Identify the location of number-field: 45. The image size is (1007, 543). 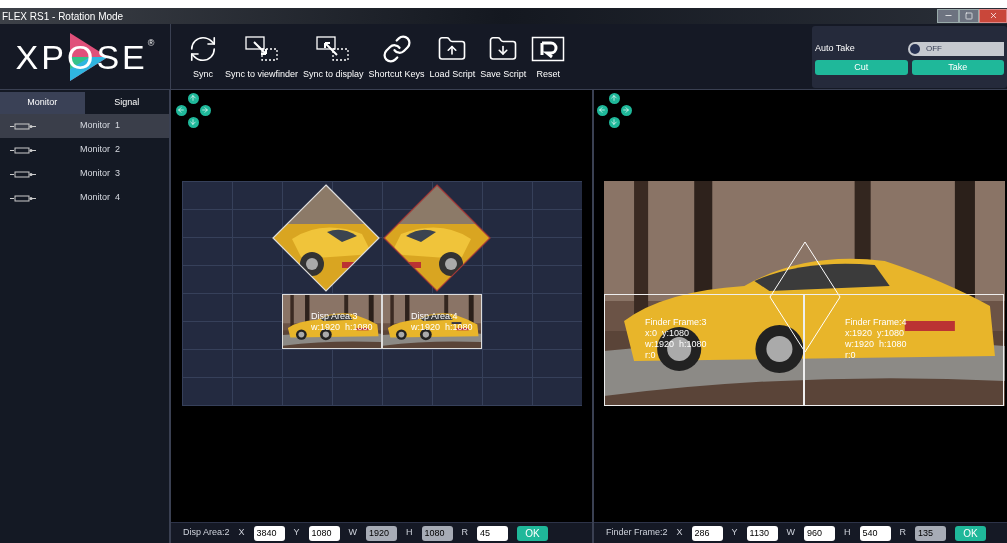
(493, 533).